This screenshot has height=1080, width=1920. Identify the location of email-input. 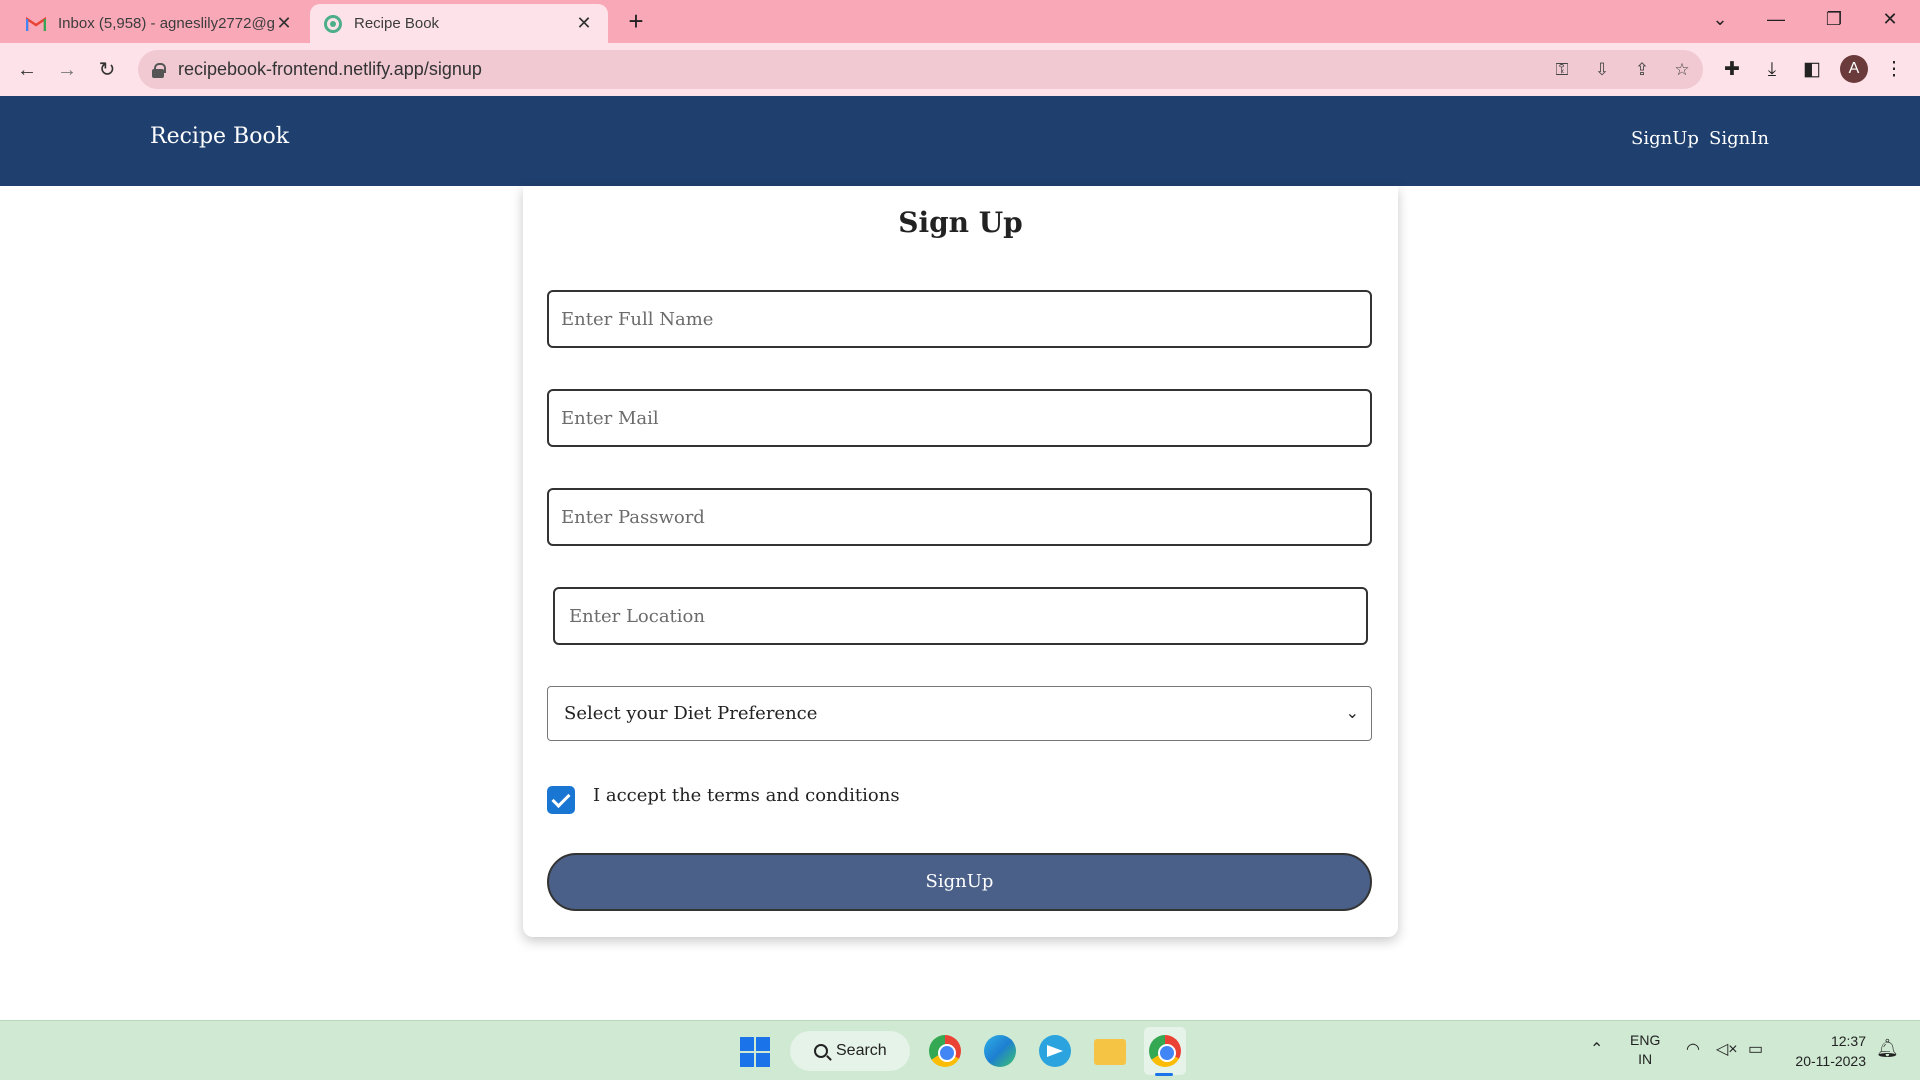
(959, 418).